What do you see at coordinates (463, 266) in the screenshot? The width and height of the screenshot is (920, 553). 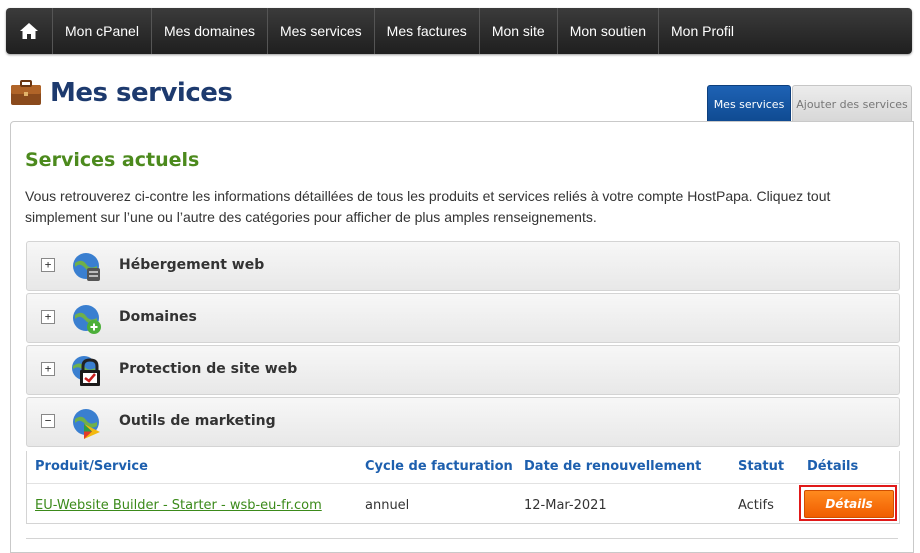 I see `accordion-hebergement-web: + Hébergement web` at bounding box center [463, 266].